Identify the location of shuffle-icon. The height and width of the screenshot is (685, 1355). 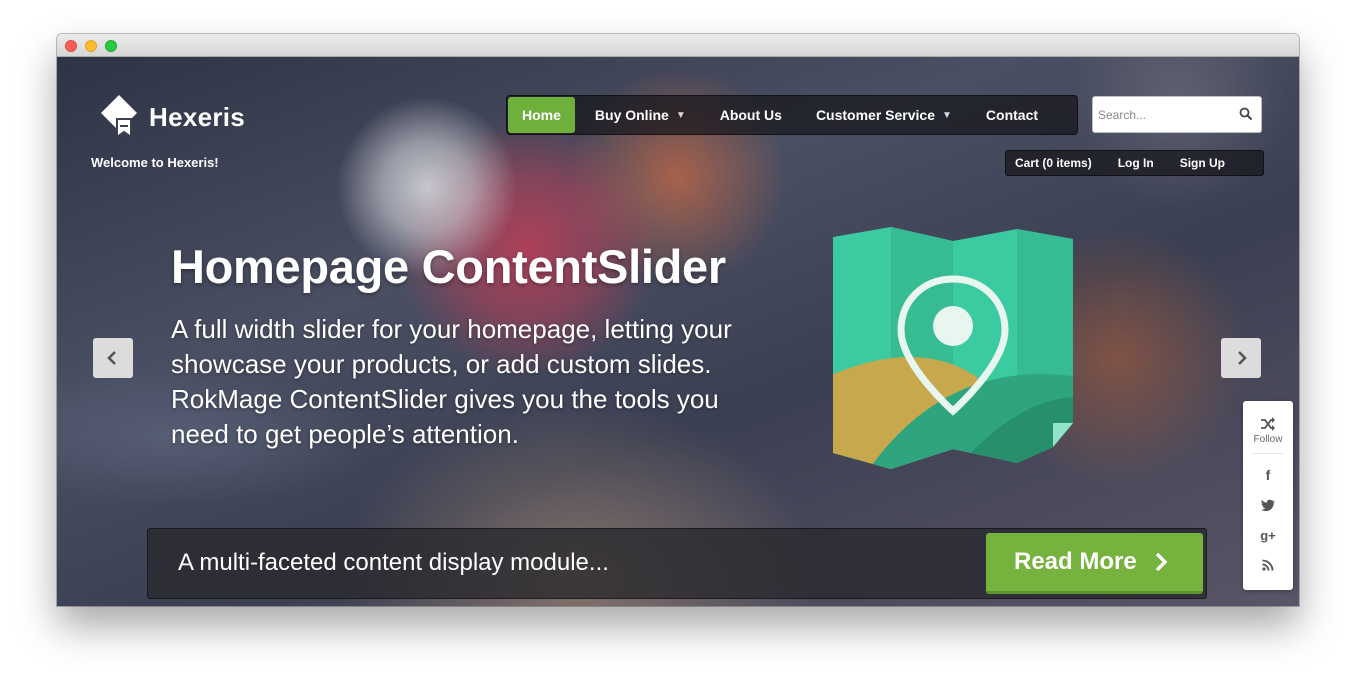
(1268, 424).